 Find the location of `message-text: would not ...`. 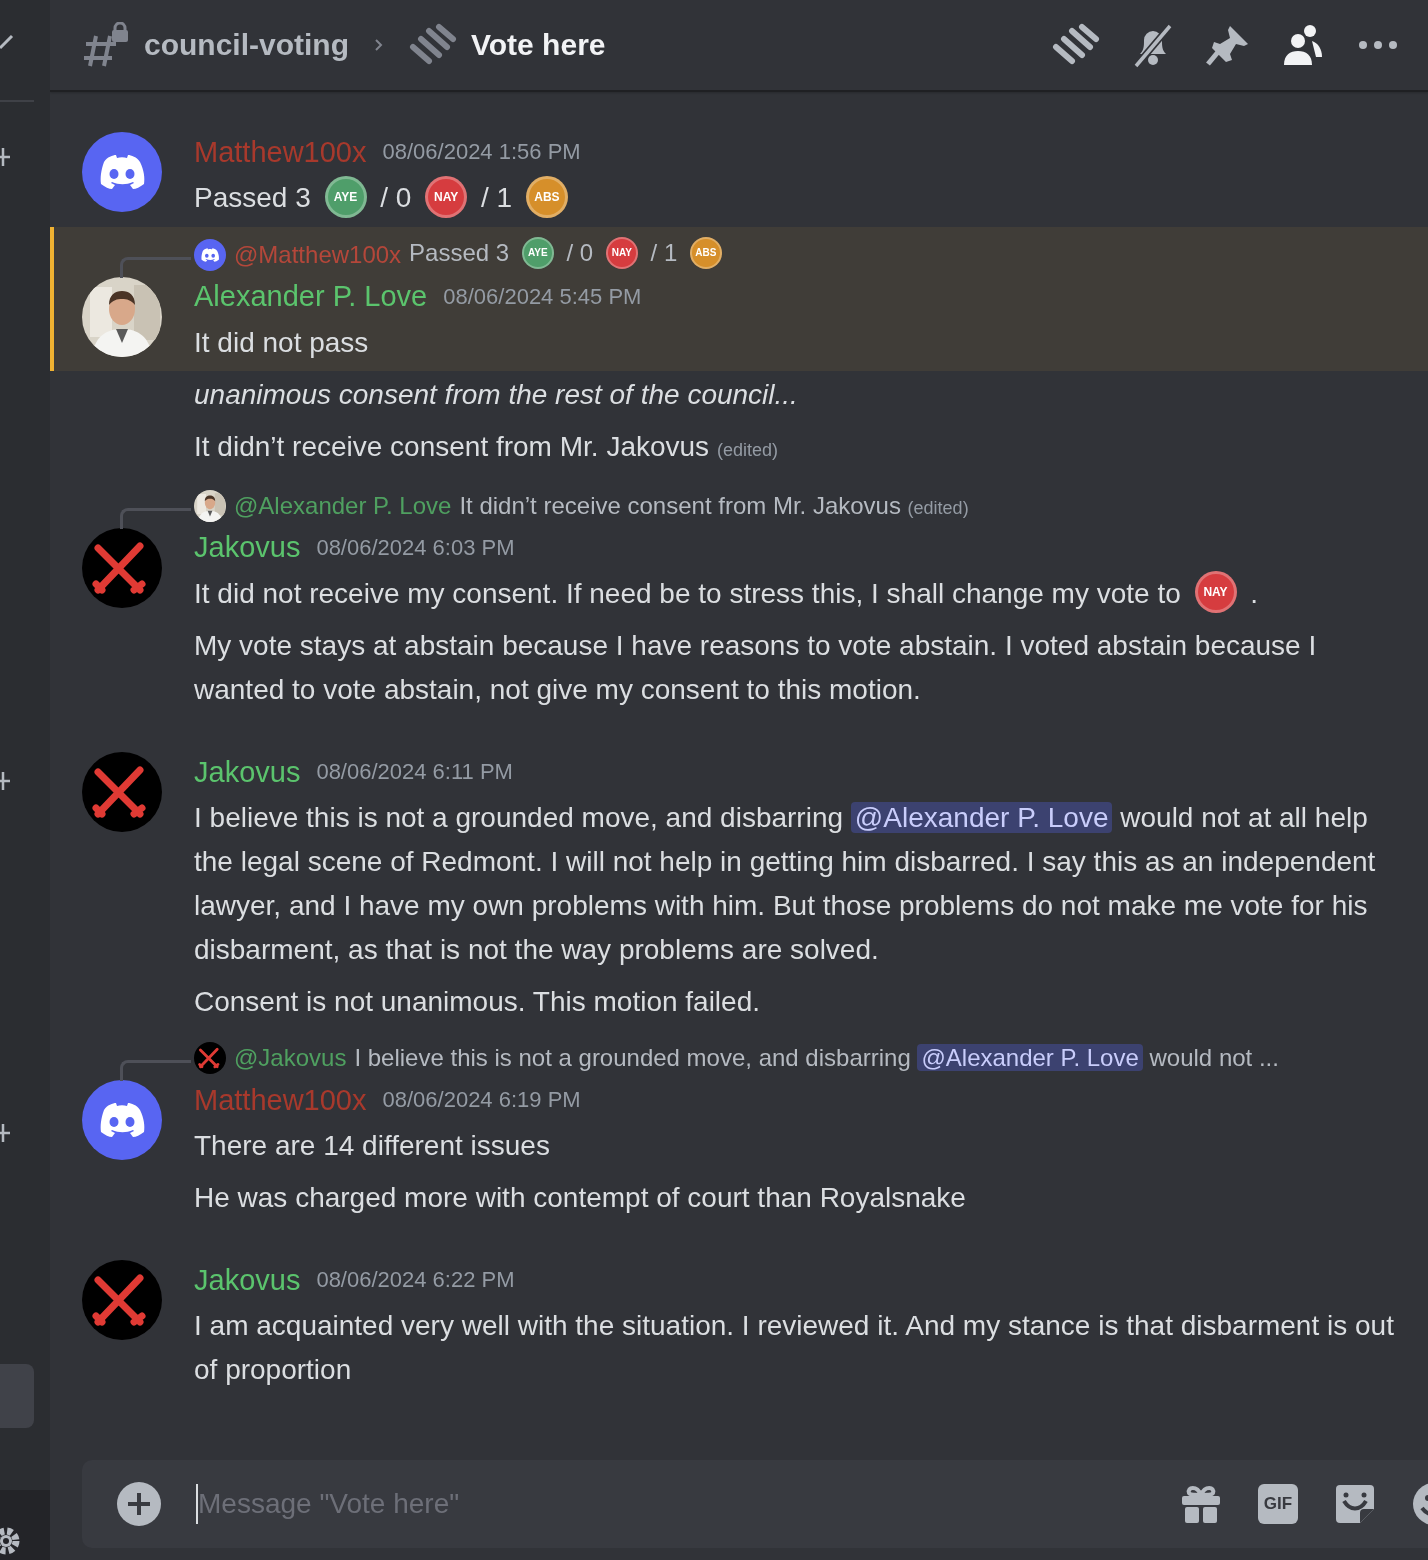

message-text: would not ... is located at coordinates (1214, 1058).